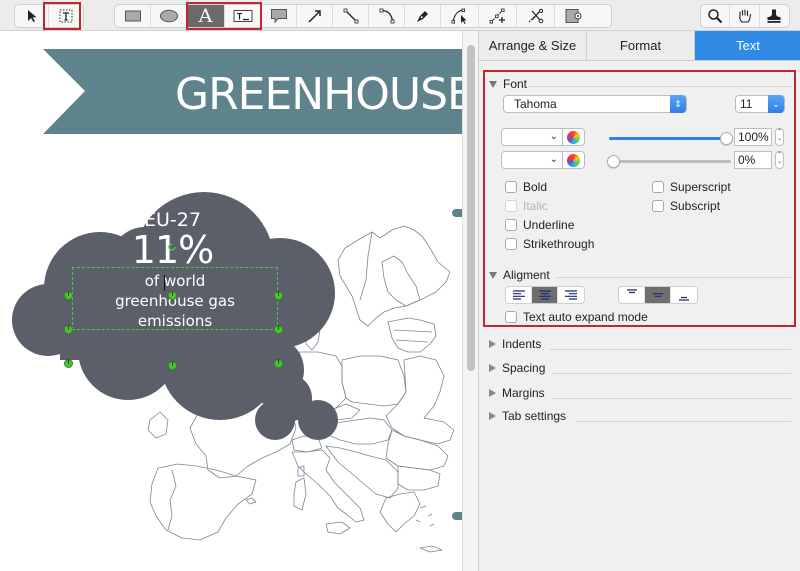  I want to click on opacity-slider-knob, so click(726, 138).